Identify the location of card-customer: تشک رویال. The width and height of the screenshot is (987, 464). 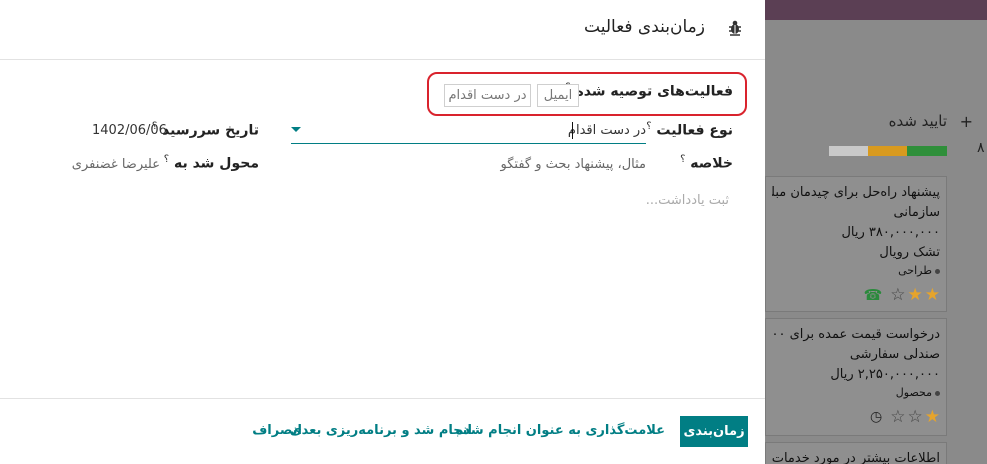
(909, 252).